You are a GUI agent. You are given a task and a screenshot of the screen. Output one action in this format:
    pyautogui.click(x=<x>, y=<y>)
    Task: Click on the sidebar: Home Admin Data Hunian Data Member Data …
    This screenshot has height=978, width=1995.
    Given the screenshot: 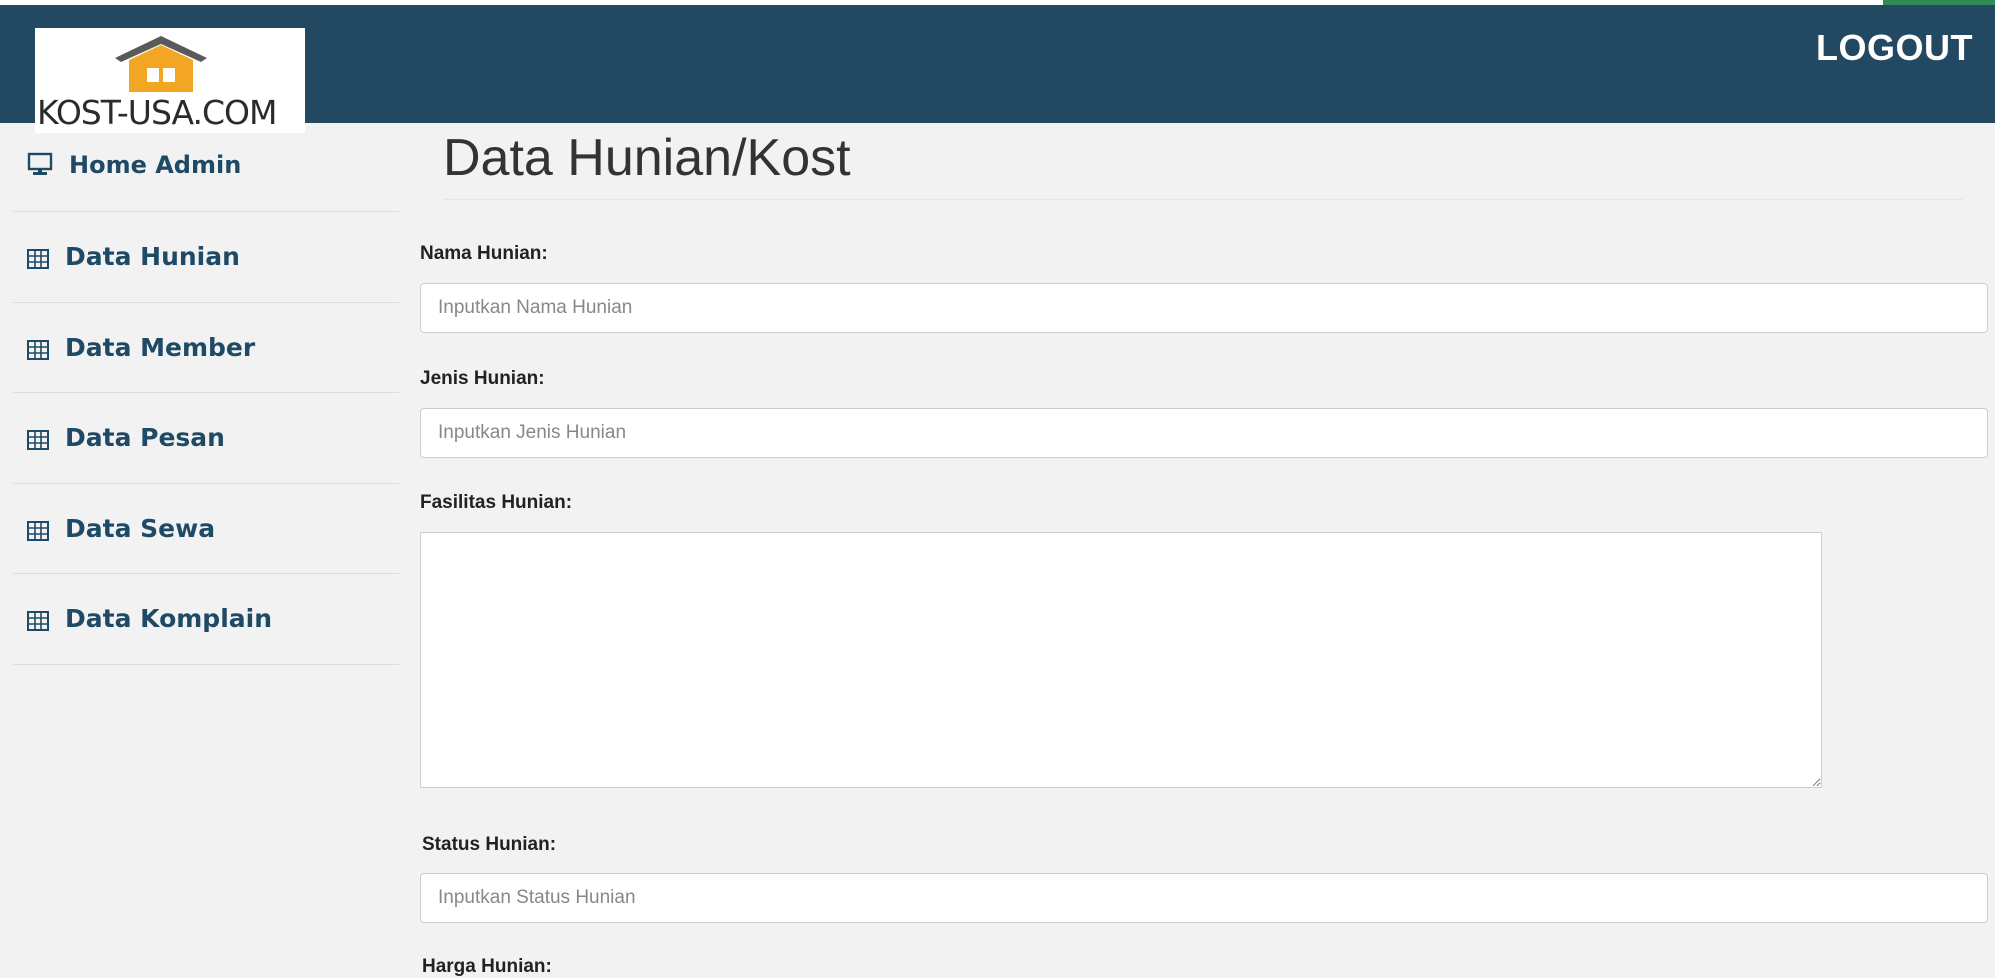 What is the action you would take?
    pyautogui.click(x=206, y=394)
    